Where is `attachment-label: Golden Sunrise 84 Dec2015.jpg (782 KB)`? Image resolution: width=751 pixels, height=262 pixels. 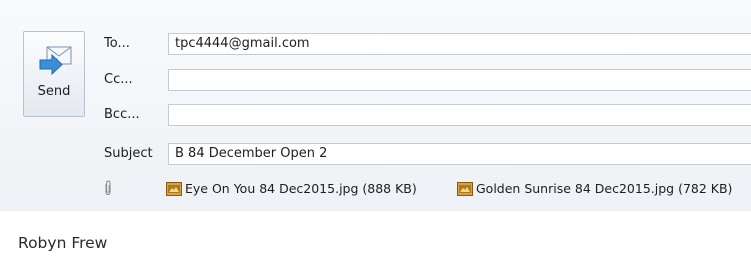
attachment-label: Golden Sunrise 84 Dec2015.jpg (782 KB) is located at coordinates (604, 188).